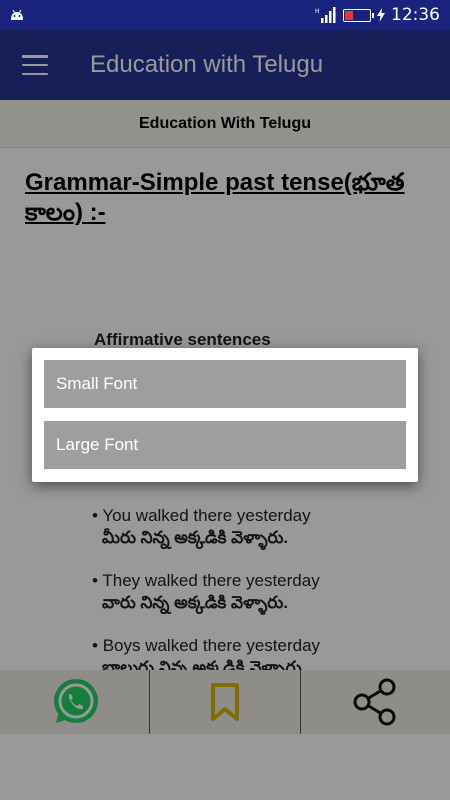 Image resolution: width=450 pixels, height=800 pixels. Describe the element at coordinates (325, 15) in the screenshot. I see `signal-icon: H` at that location.